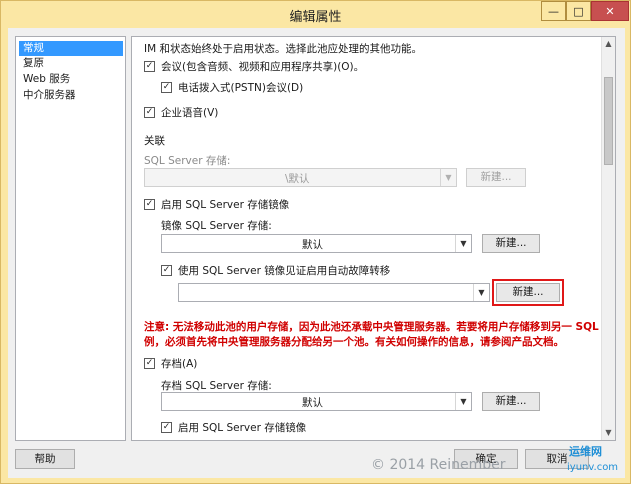 Image resolution: width=631 pixels, height=484 pixels. Describe the element at coordinates (179, 364) in the screenshot. I see `archive-label: 存档(A)` at that location.